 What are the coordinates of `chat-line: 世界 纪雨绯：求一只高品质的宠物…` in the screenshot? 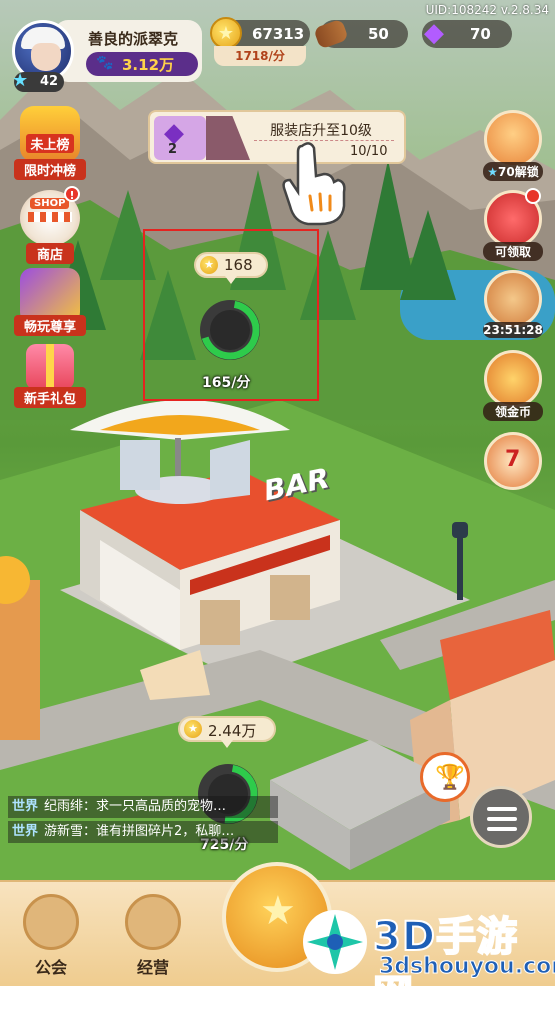 It's located at (143, 807).